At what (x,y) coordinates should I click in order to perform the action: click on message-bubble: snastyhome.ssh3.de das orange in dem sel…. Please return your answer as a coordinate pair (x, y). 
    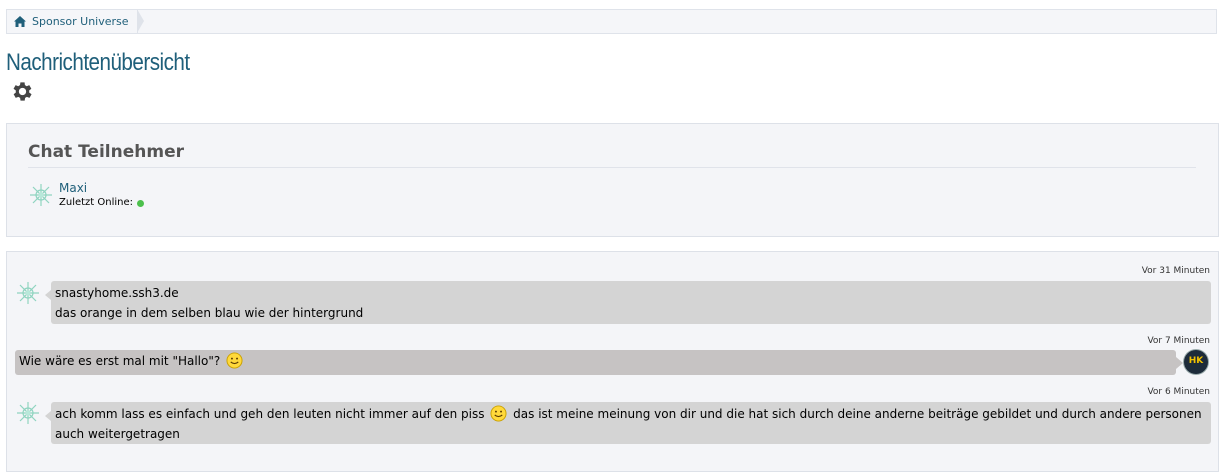
    Looking at the image, I should click on (628, 302).